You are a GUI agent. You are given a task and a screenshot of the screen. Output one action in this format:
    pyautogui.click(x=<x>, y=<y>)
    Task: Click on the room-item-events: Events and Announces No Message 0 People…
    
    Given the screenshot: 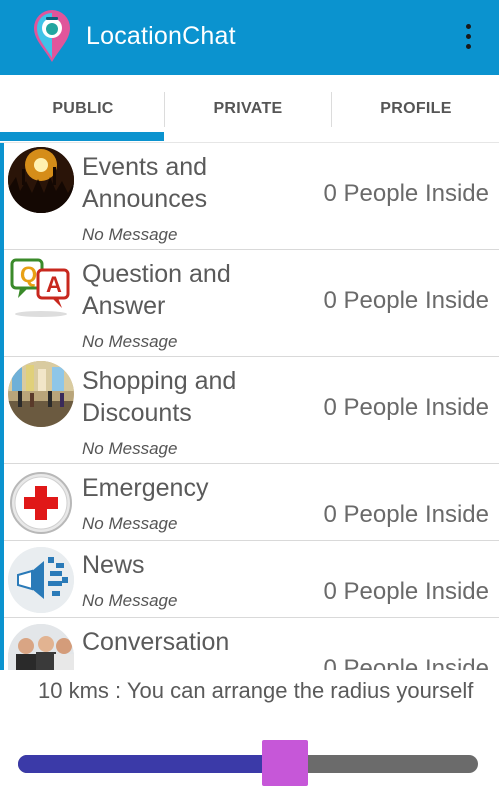 What is the action you would take?
    pyautogui.click(x=251, y=196)
    